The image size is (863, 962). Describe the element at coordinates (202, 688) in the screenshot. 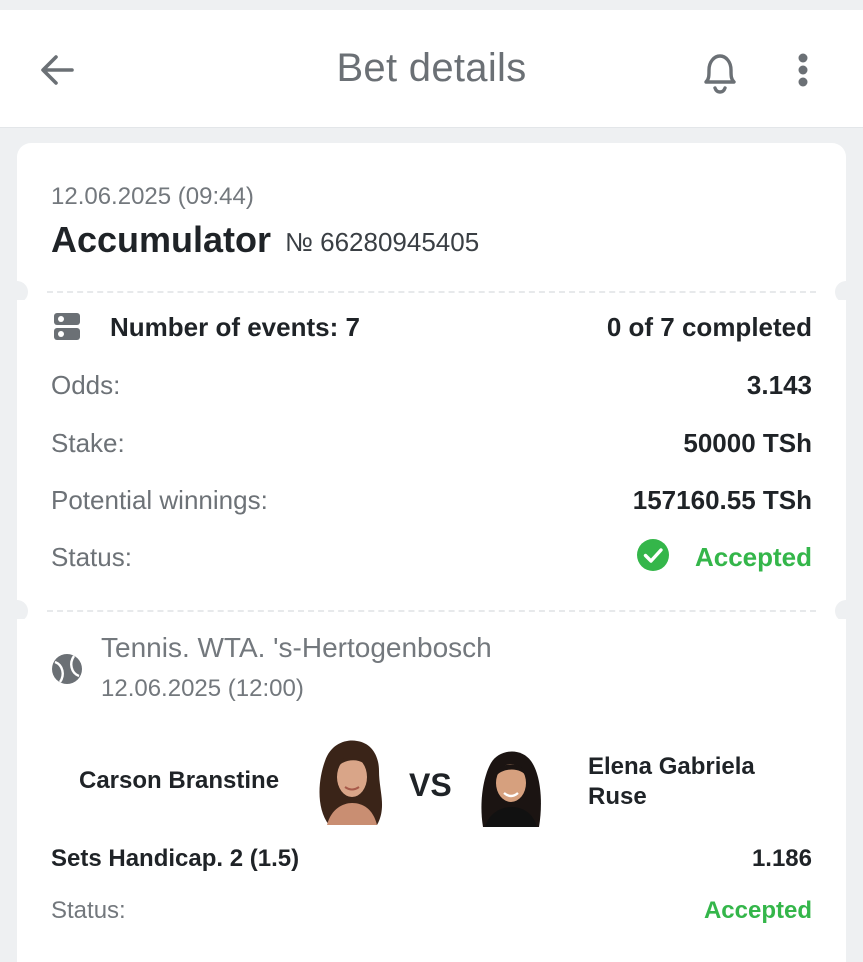

I see `event-date: 12.06.2025 (12:00)` at that location.